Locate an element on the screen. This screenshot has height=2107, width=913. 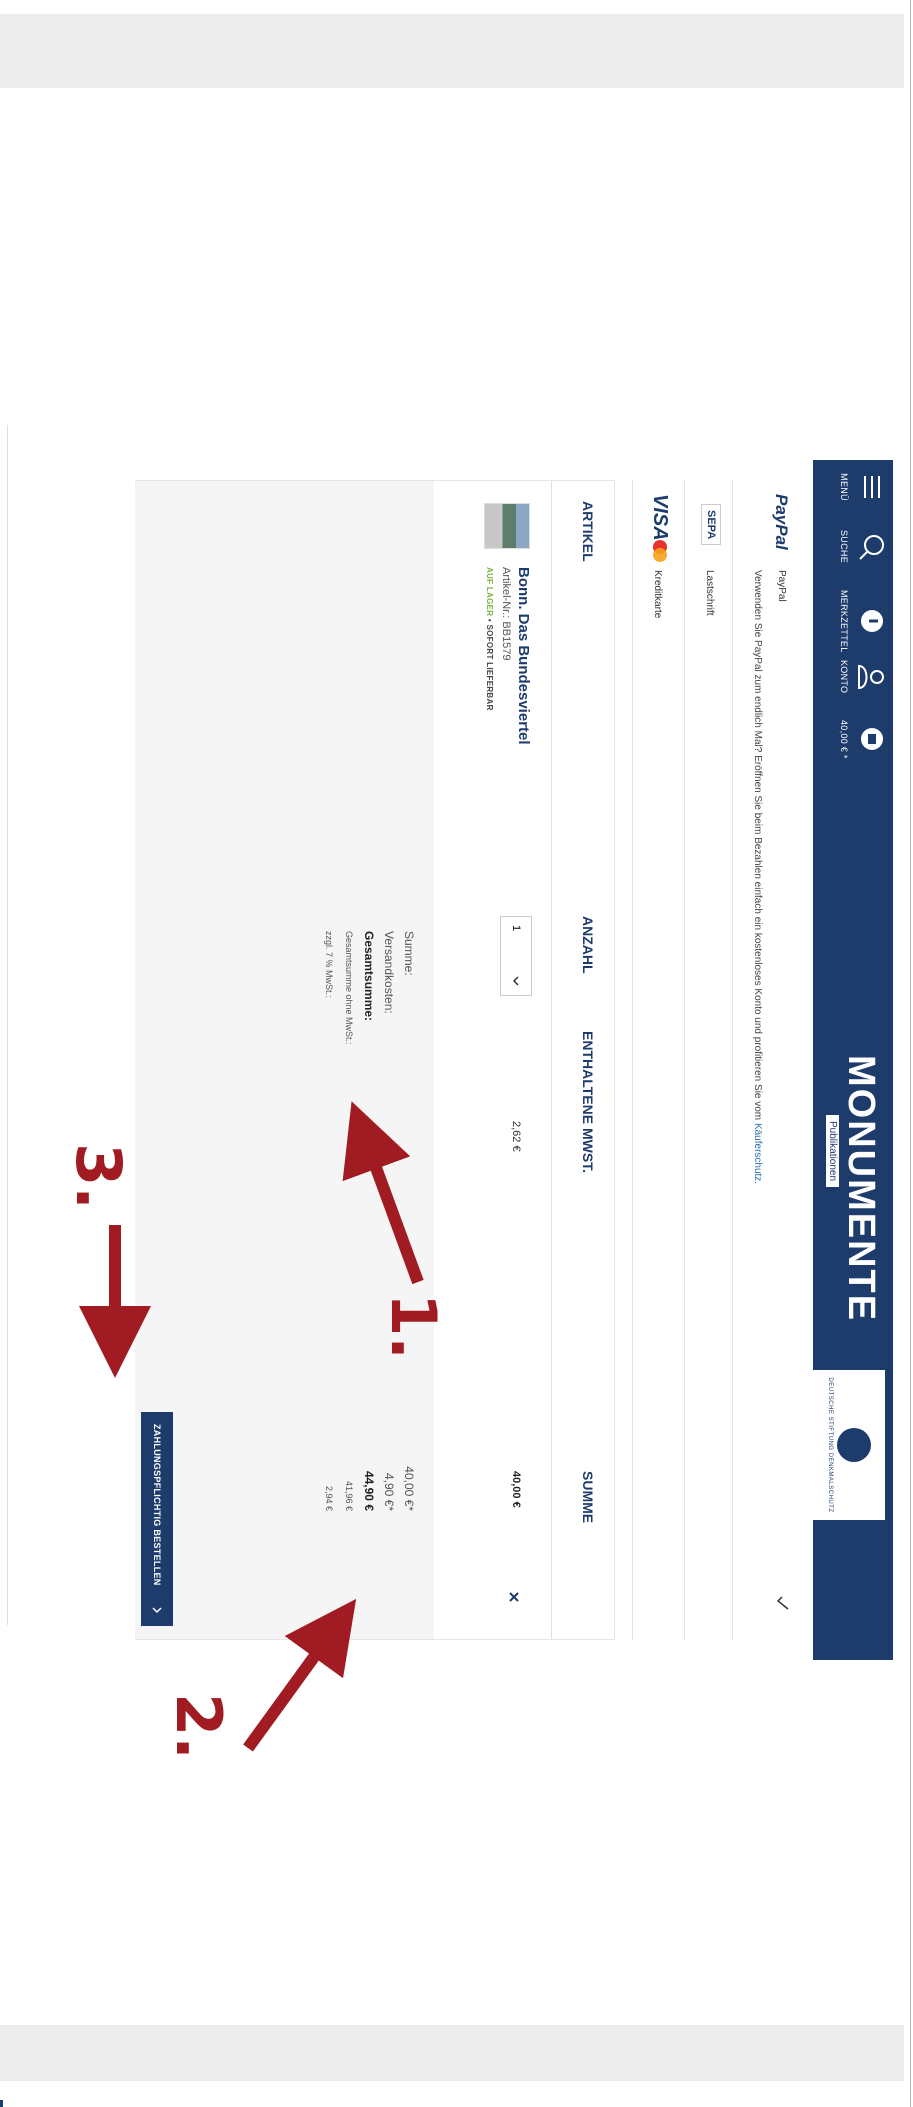
product-thumbnail is located at coordinates (507, 526).